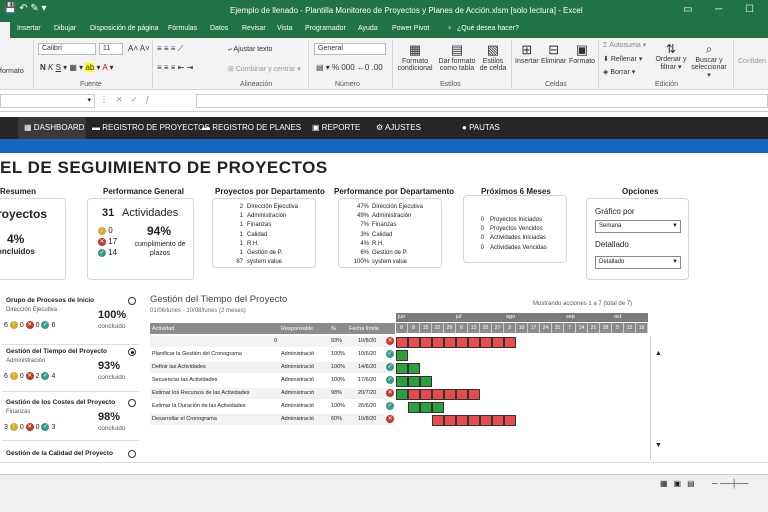  Describe the element at coordinates (570, 328) in the screenshot. I see `gantt-week-label: 7` at that location.